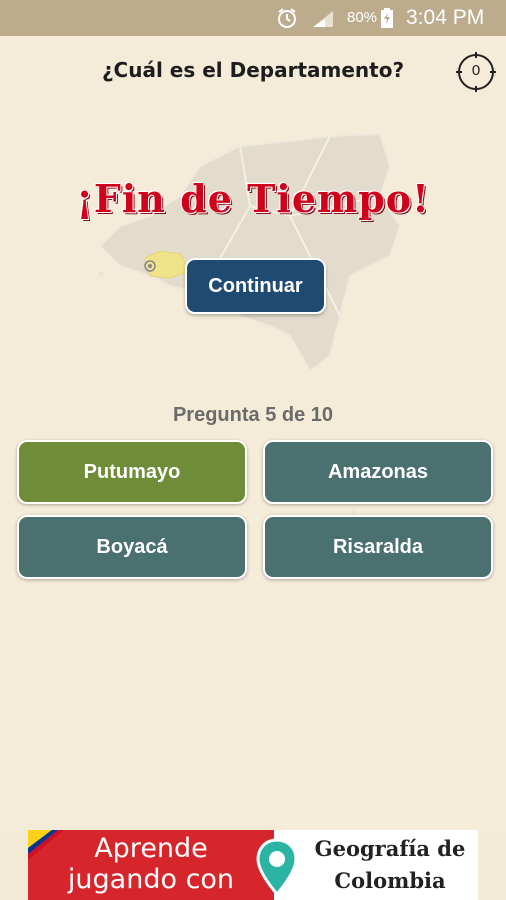 Image resolution: width=506 pixels, height=900 pixels. What do you see at coordinates (376, 865) in the screenshot?
I see `ad-right-panel: Geografía de Colombia` at bounding box center [376, 865].